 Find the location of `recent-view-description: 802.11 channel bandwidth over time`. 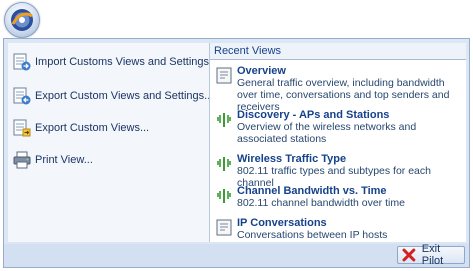

recent-view-description: 802.11 channel bandwidth over time is located at coordinates (321, 203).